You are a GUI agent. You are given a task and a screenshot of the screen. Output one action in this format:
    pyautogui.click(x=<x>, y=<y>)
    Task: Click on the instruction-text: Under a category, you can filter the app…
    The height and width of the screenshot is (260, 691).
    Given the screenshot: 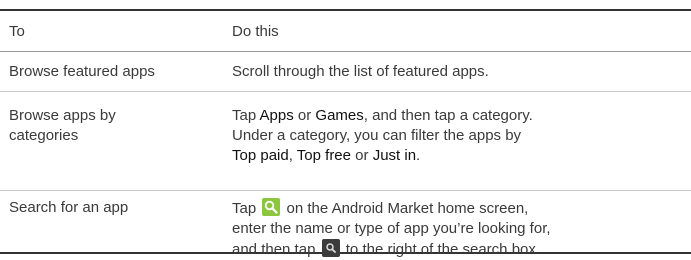 What is the action you would take?
    pyautogui.click(x=377, y=135)
    